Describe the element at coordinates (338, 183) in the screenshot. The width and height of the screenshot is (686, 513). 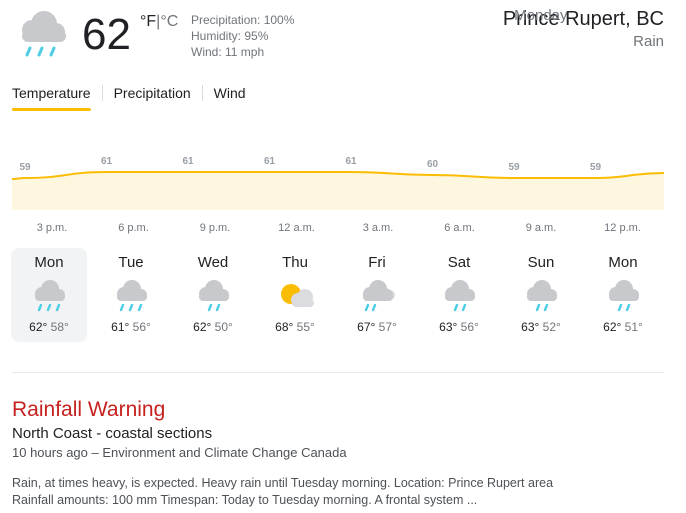
I see `temperature-chart-svg: 59 61 61 61 61 60 59 59` at that location.